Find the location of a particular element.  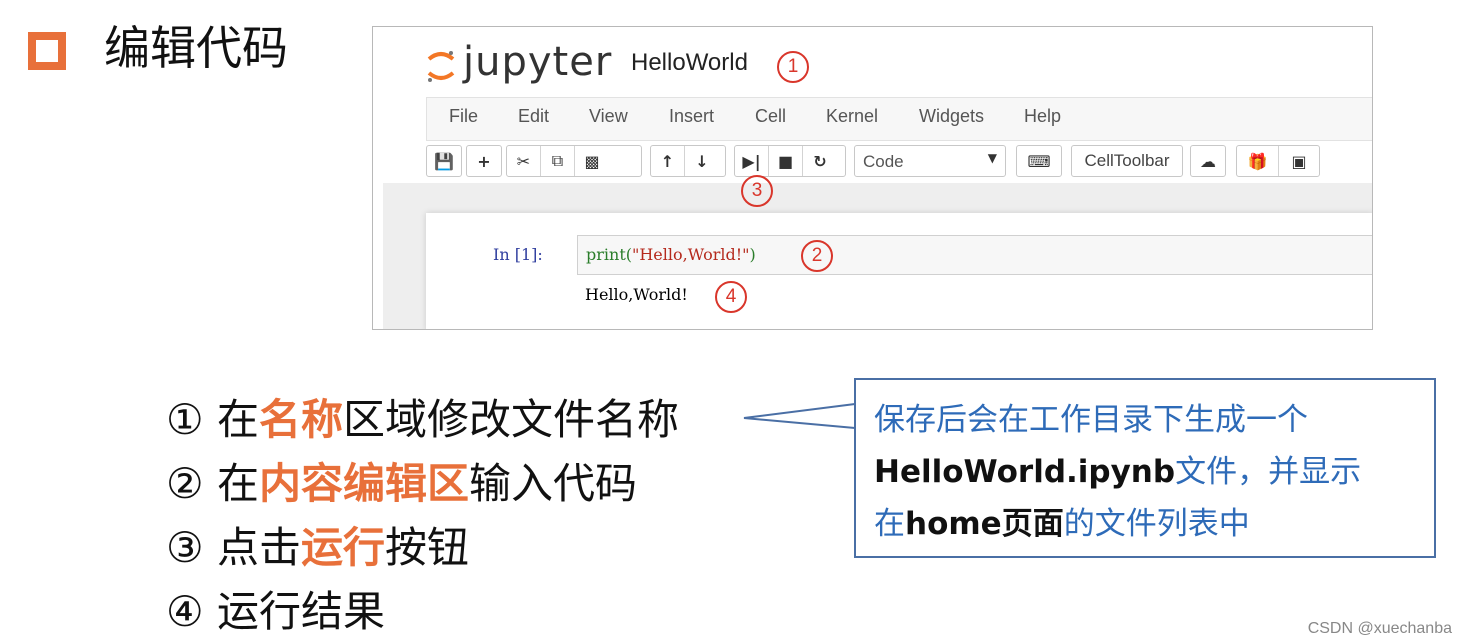

chevron-down-icon: ▼ is located at coordinates (992, 158).